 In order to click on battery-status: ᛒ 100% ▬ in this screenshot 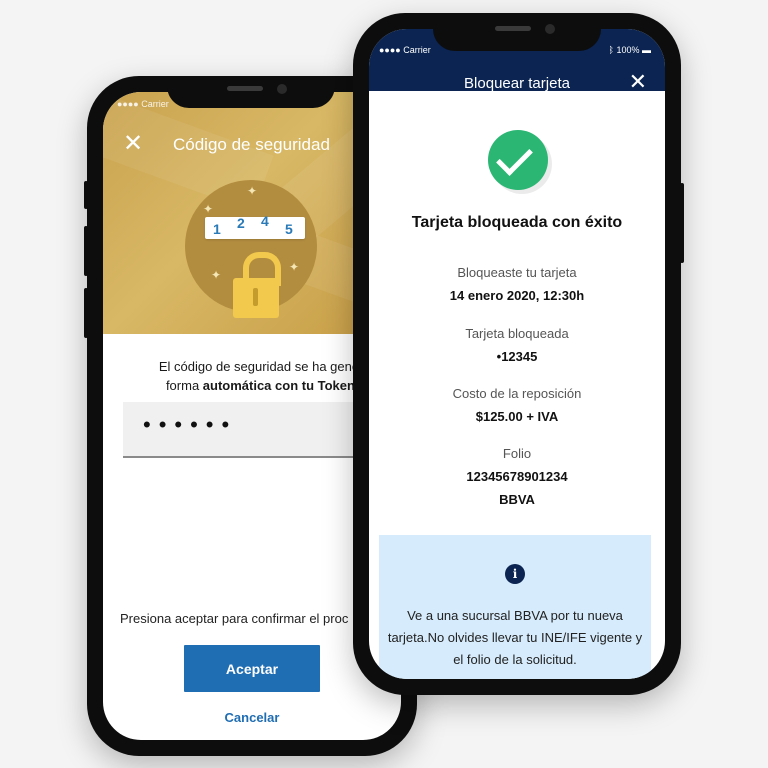, I will do `click(630, 50)`.